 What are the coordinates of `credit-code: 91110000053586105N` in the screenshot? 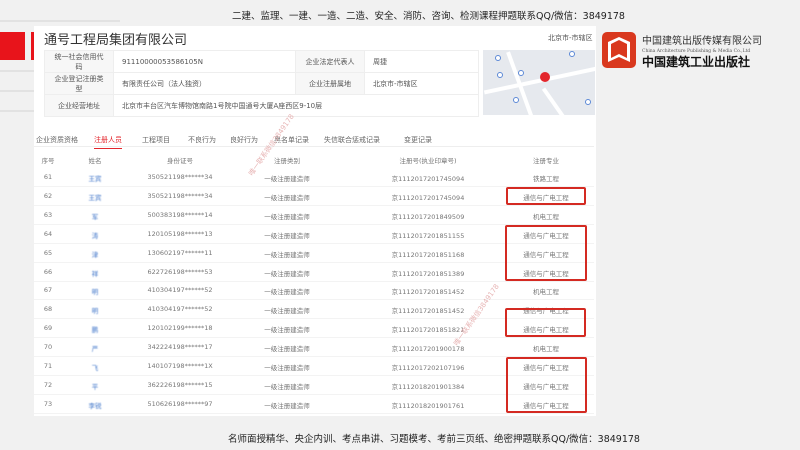 It's located at (204, 61).